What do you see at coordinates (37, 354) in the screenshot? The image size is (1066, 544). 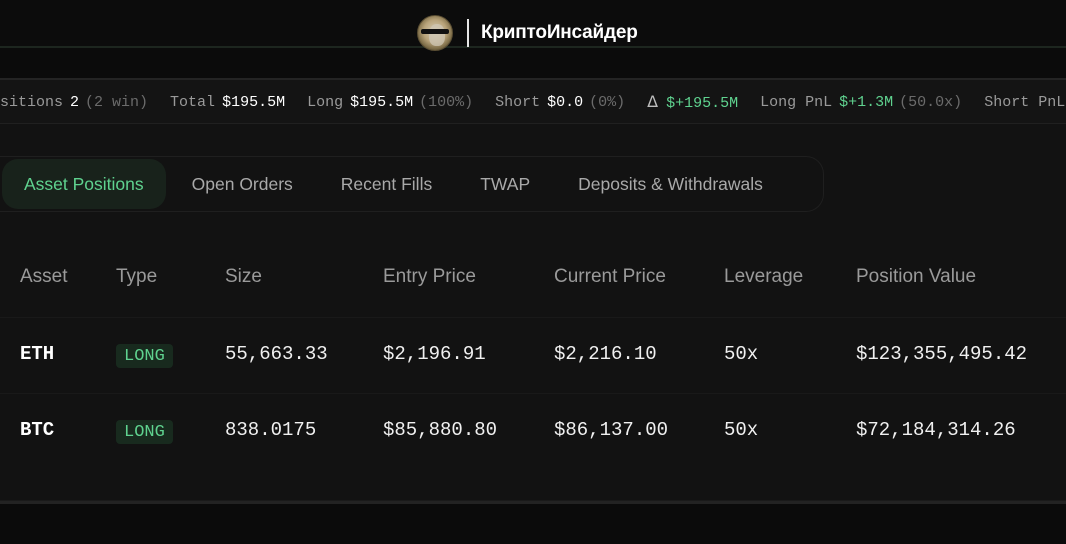 I see `cell-asset: ETH` at bounding box center [37, 354].